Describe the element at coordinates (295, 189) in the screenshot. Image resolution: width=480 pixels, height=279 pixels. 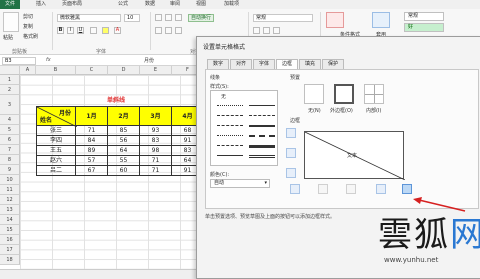
I see `border-diagonal-up-button` at that location.